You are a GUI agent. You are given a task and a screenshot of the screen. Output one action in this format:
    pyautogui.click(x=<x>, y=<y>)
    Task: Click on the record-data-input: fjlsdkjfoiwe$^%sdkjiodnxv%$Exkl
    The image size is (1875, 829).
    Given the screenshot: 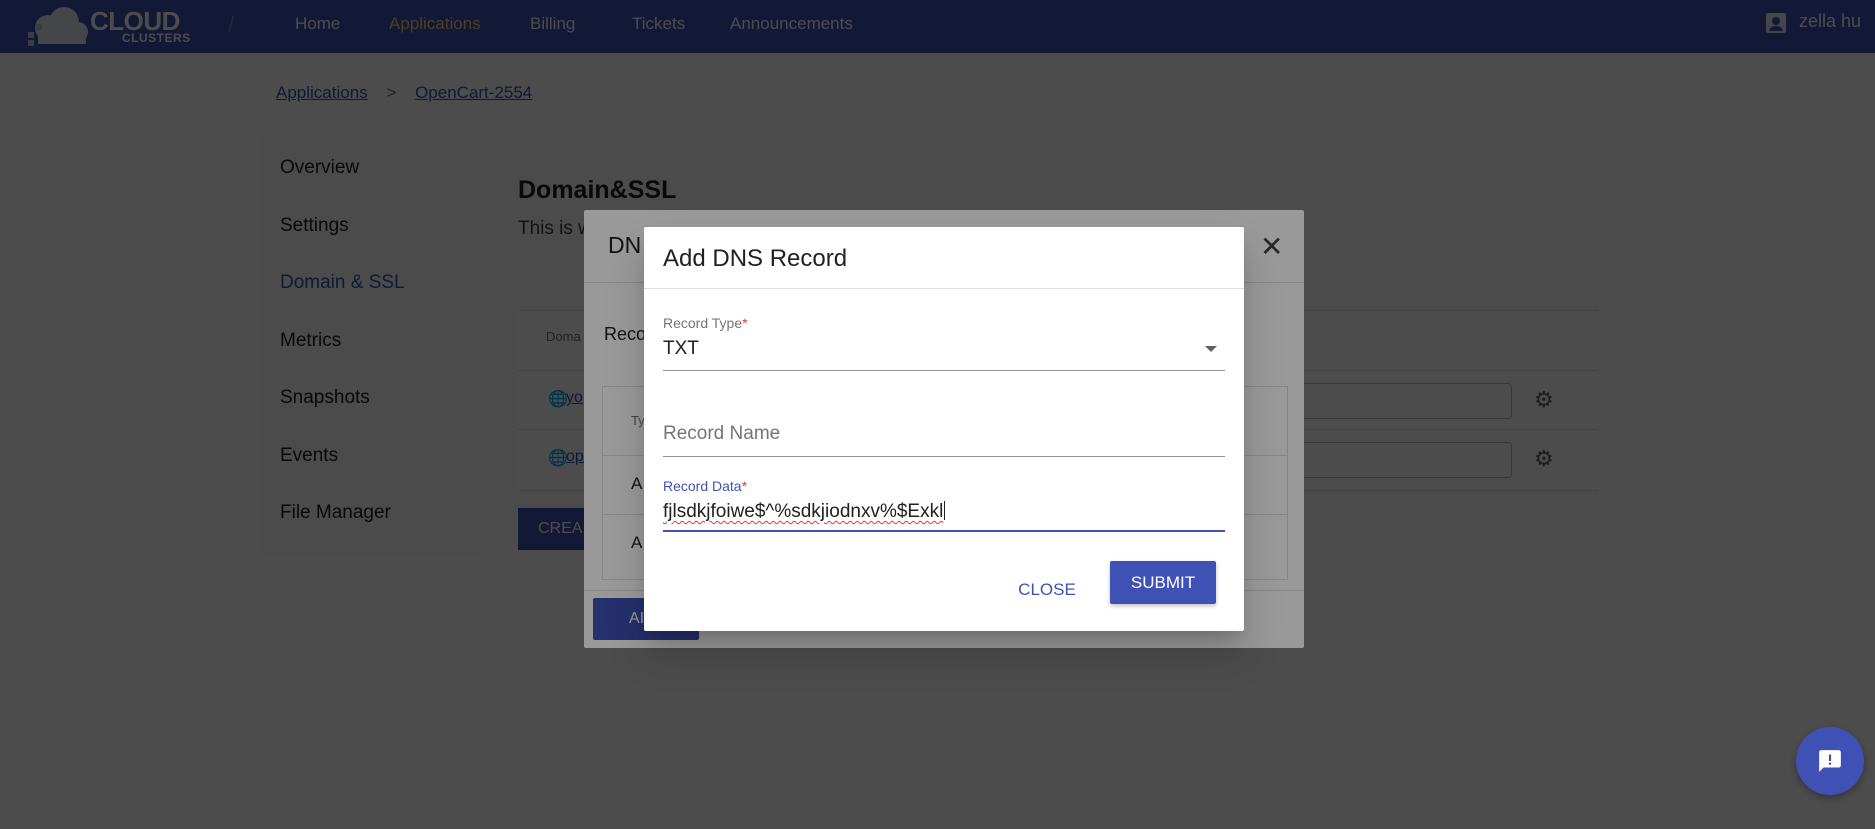 What is the action you would take?
    pyautogui.click(x=804, y=512)
    